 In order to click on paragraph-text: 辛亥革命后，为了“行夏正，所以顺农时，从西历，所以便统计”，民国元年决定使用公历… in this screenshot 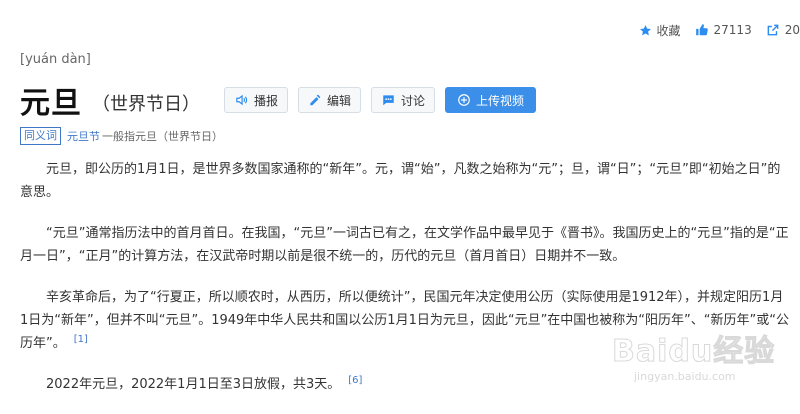, I will do `click(404, 320)`.